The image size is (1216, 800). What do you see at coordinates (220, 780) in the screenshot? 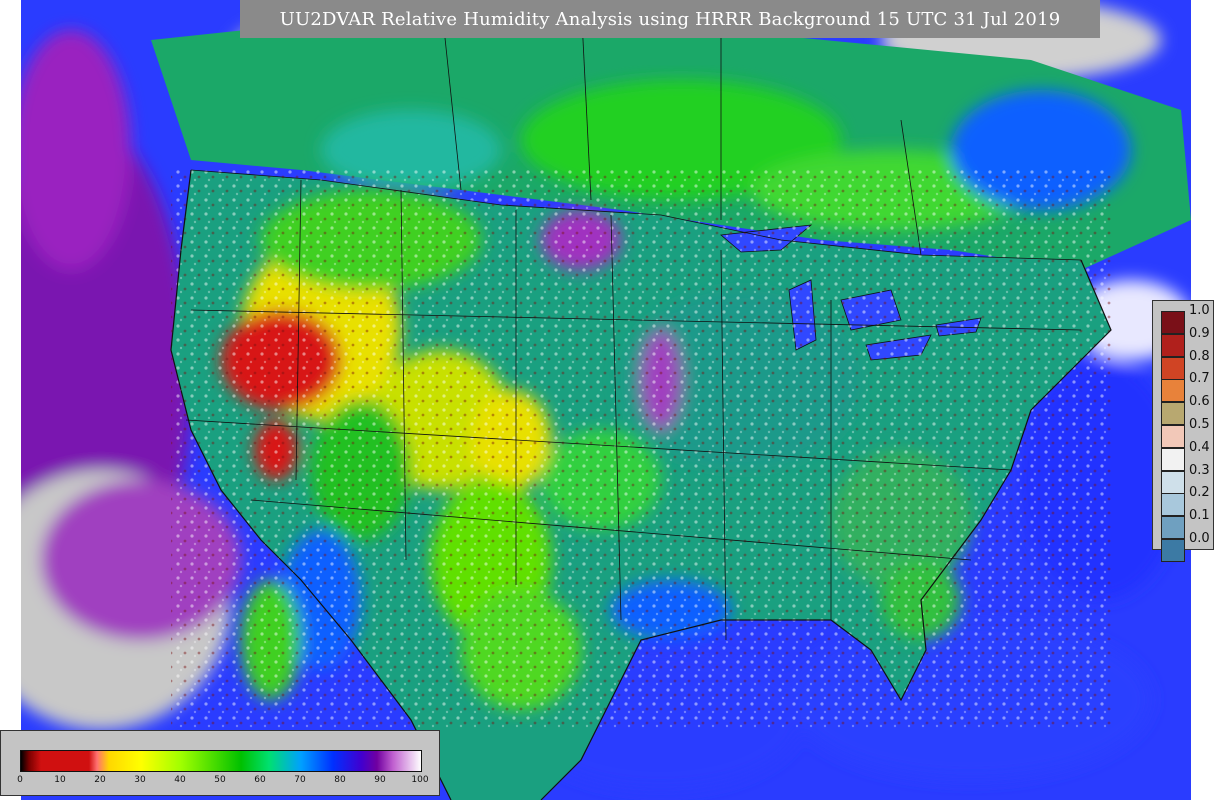
I see `colorbar-tick-label: 50` at bounding box center [220, 780].